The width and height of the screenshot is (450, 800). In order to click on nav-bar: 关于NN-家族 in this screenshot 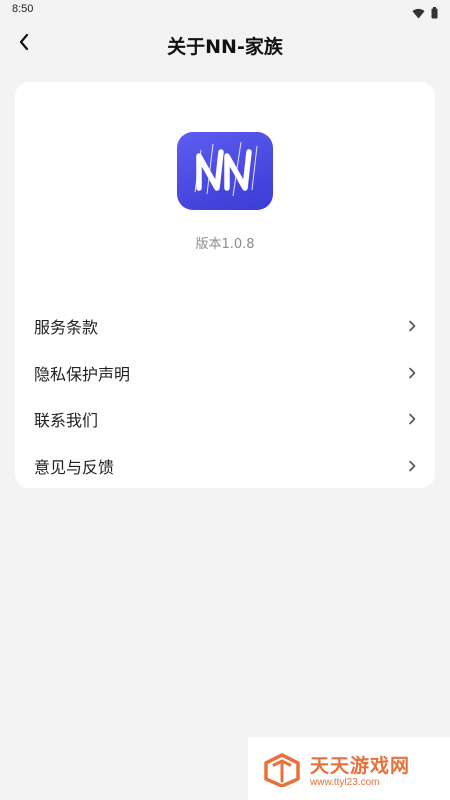, I will do `click(225, 44)`.